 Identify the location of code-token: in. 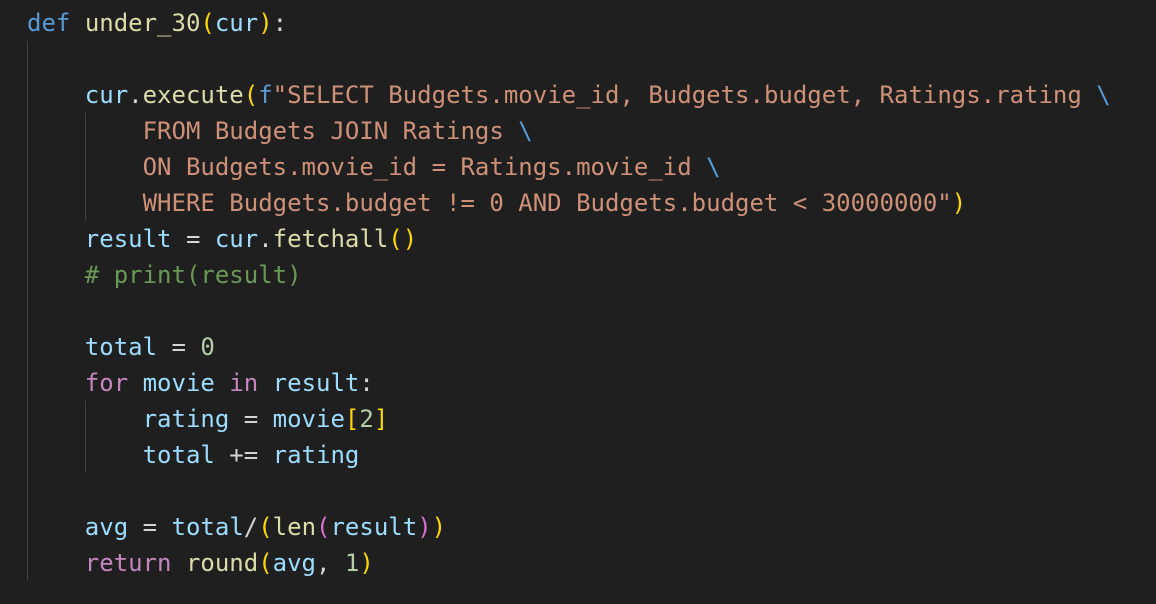
(244, 383).